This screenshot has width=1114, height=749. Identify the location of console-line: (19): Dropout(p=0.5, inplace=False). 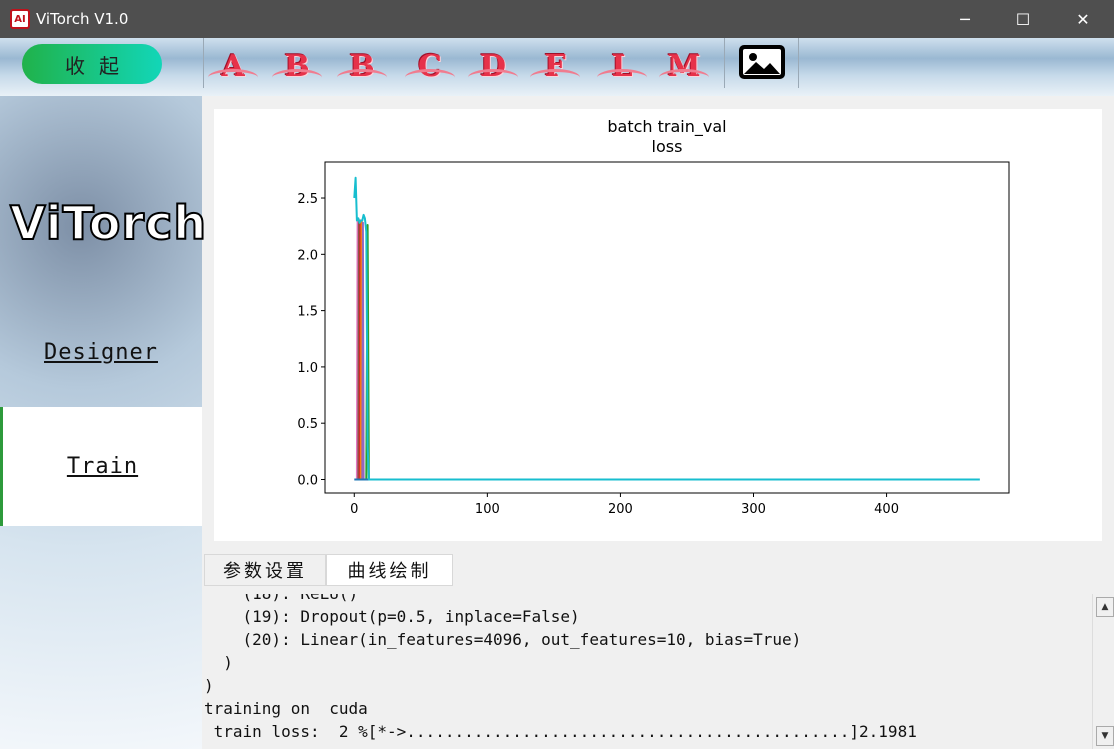
(392, 616).